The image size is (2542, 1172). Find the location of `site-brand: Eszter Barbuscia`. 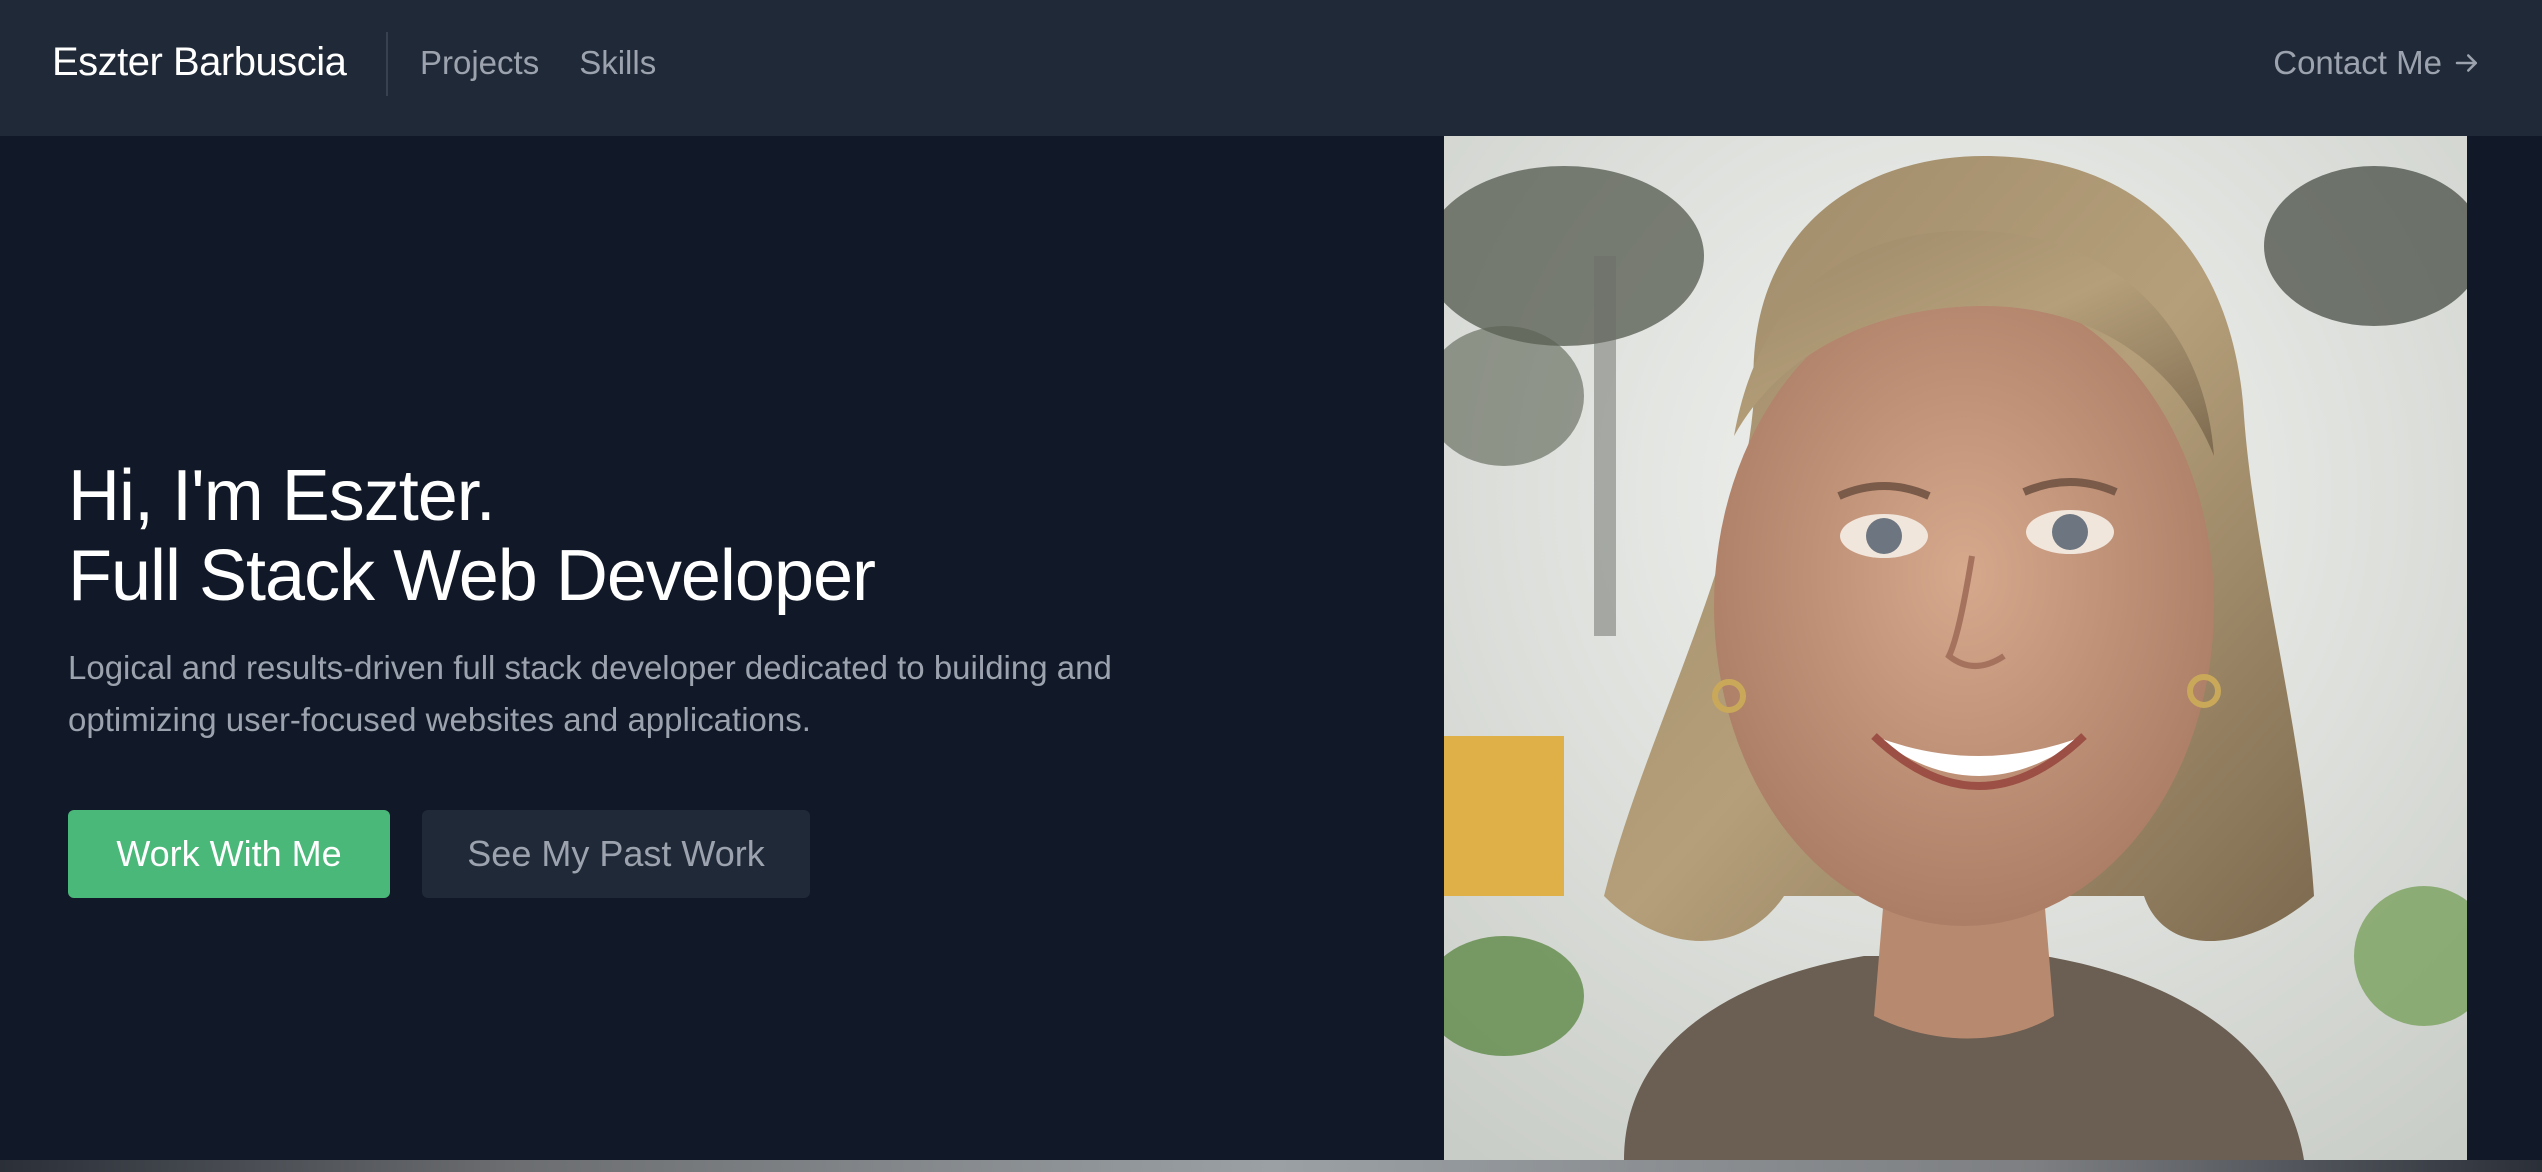

site-brand: Eszter Barbuscia is located at coordinates (199, 62).